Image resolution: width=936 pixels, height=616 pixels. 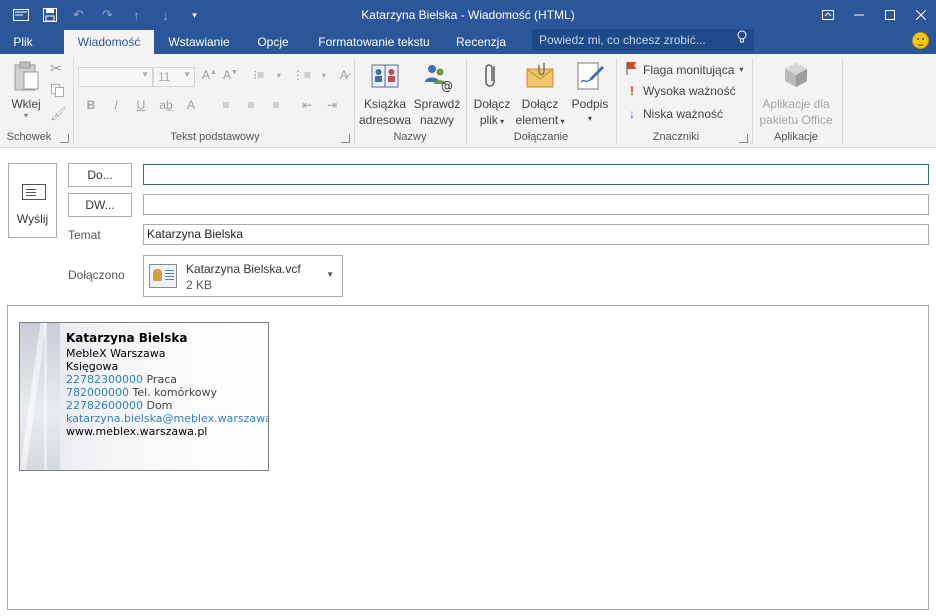 What do you see at coordinates (536, 204) in the screenshot?
I see `cc-field` at bounding box center [536, 204].